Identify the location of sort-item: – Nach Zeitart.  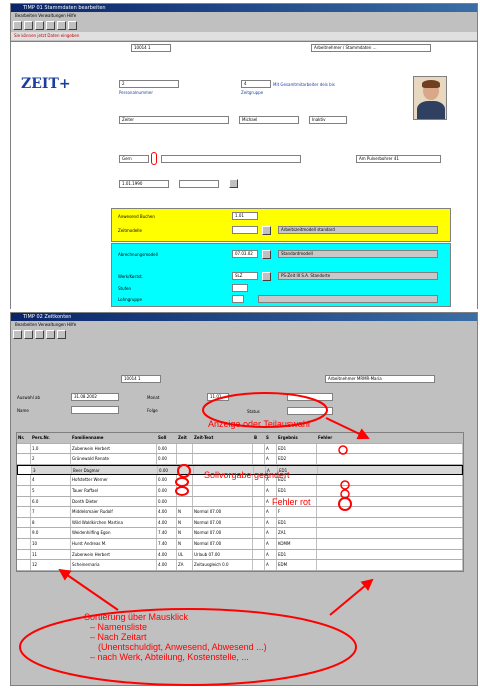
(118, 637).